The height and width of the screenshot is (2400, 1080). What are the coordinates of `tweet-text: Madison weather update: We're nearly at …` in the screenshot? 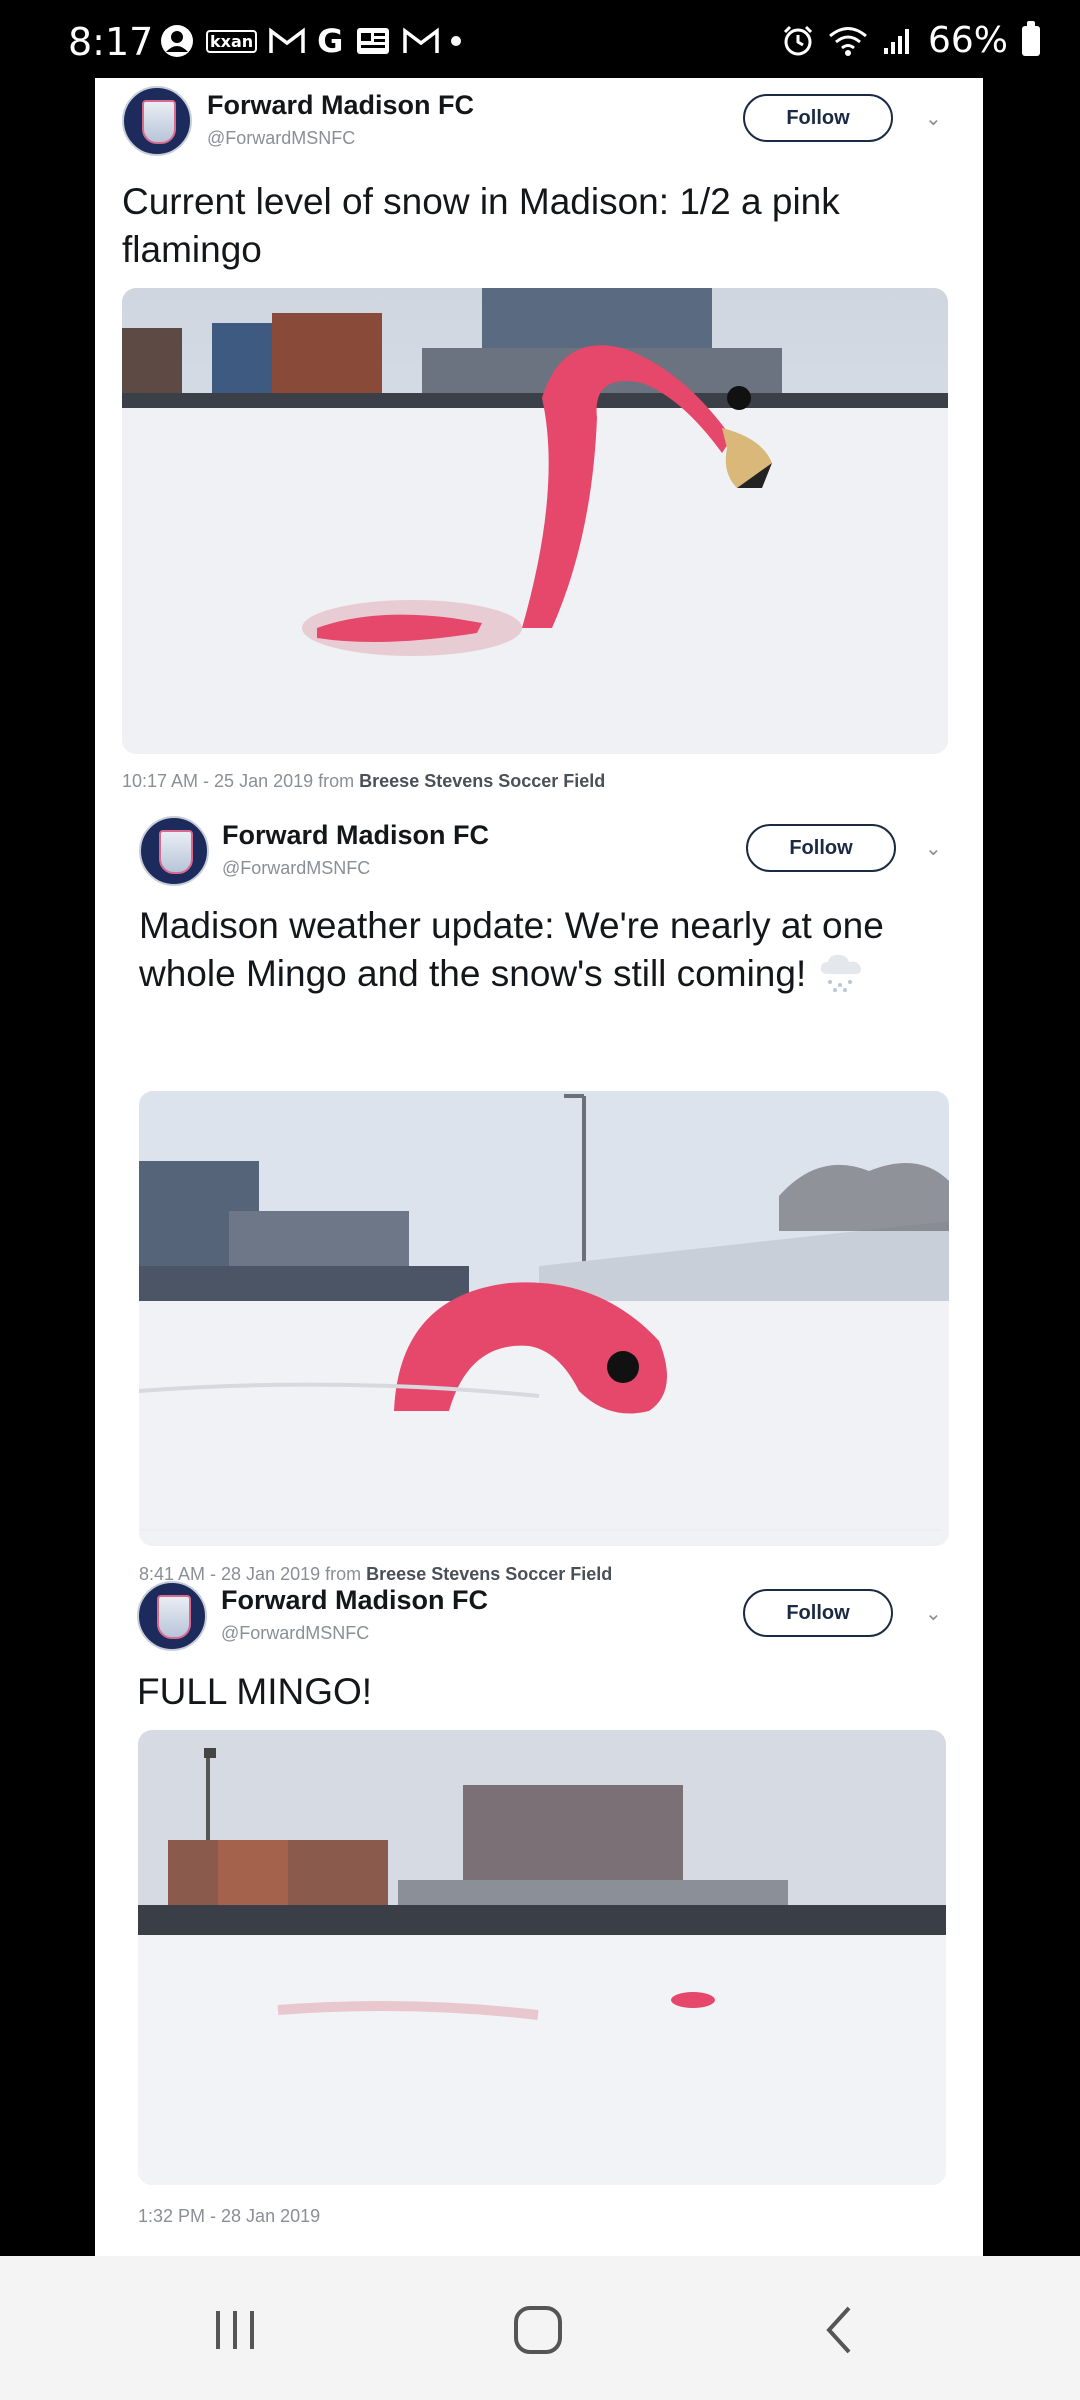 It's located at (511, 949).